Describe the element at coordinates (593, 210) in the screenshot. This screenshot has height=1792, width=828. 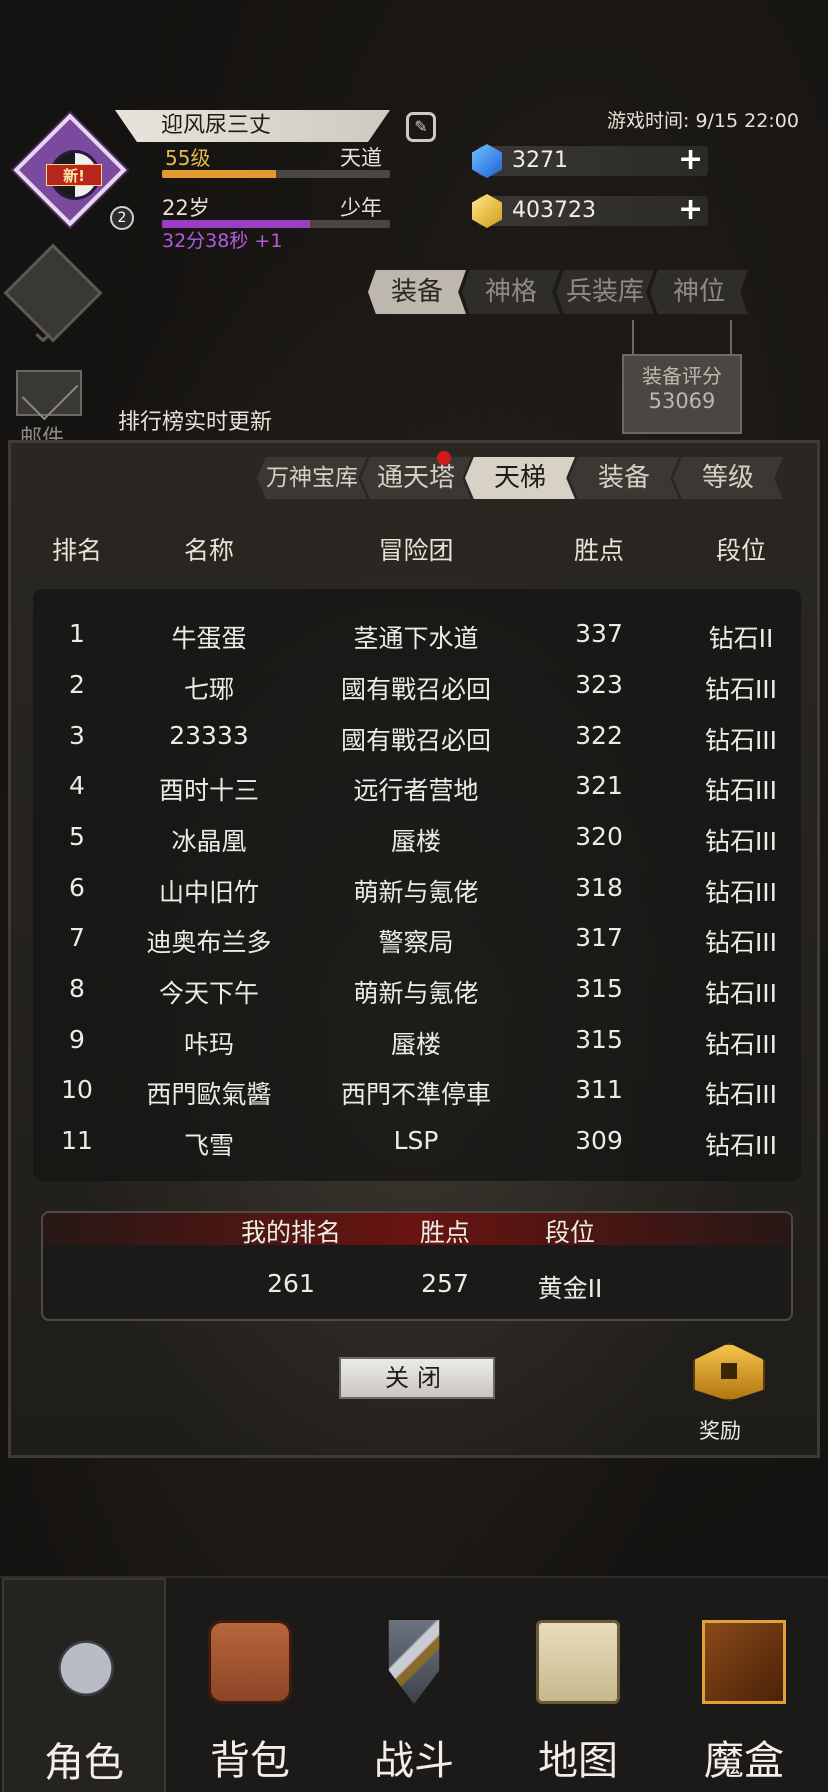
I see `gold-currency: 403723 +` at that location.